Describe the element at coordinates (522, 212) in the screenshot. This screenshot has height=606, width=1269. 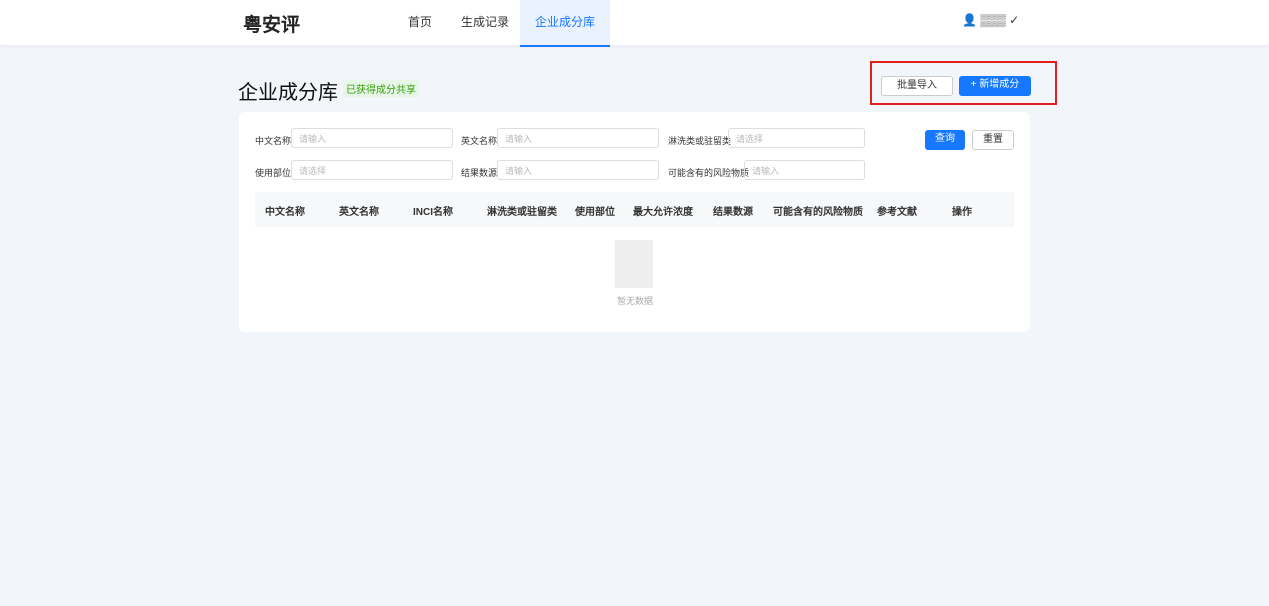
I see `col-type: 淋洗类或驻留类` at that location.